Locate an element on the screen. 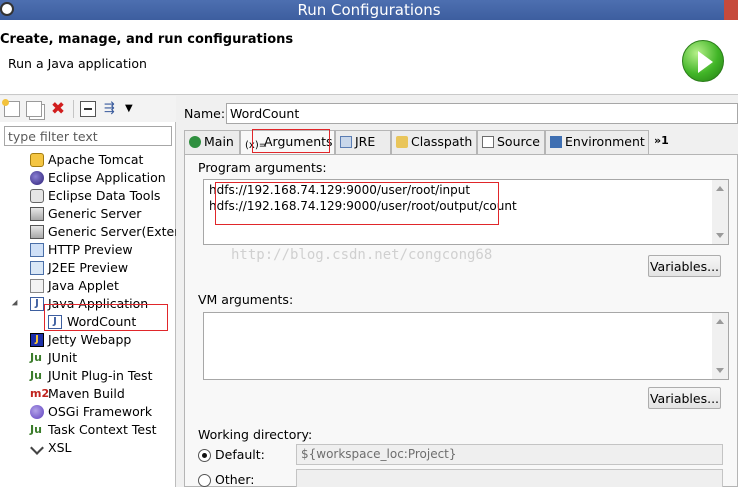 This screenshot has width=738, height=487. collapse-all-icon is located at coordinates (88, 109).